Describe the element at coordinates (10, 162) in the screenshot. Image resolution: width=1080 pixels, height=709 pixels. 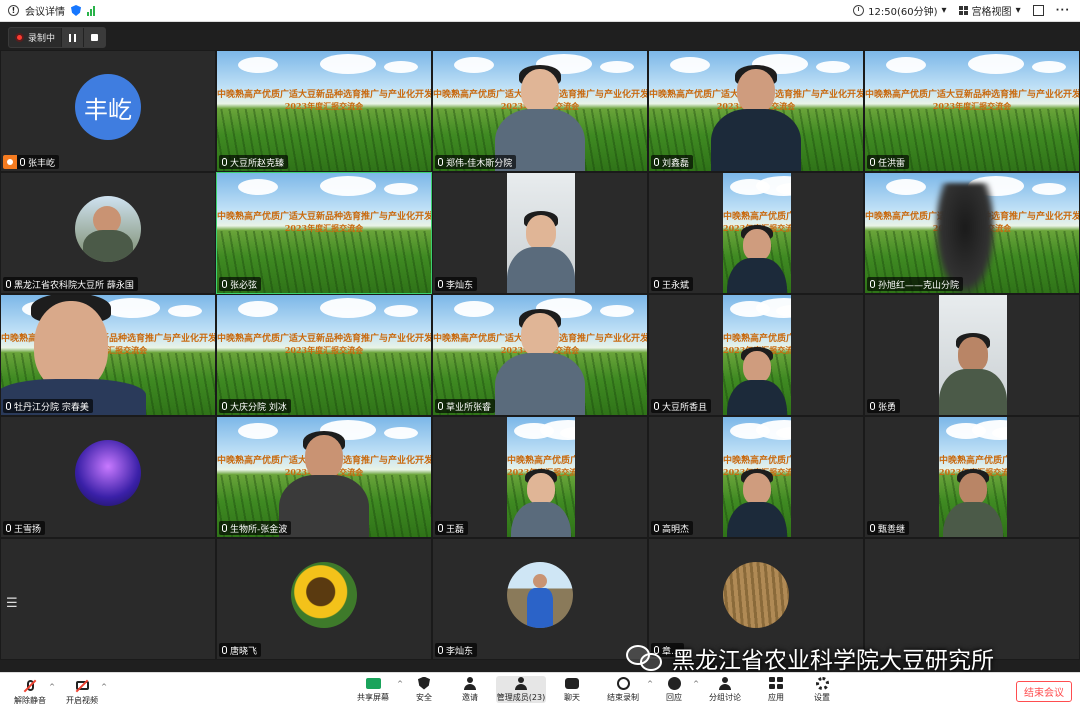
I see `host-badge-icon` at that location.